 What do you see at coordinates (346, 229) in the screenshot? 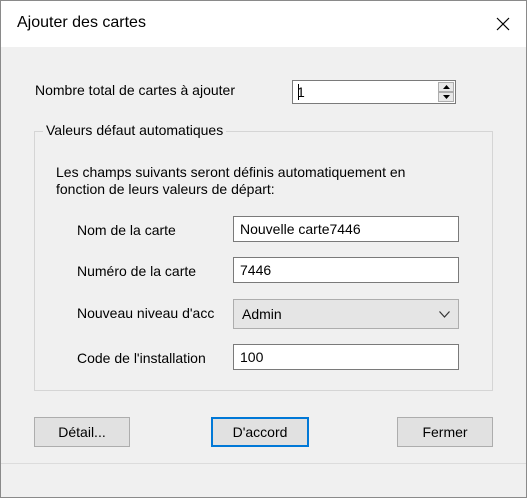
I see `card-name-input: Nouvelle carte7446` at bounding box center [346, 229].